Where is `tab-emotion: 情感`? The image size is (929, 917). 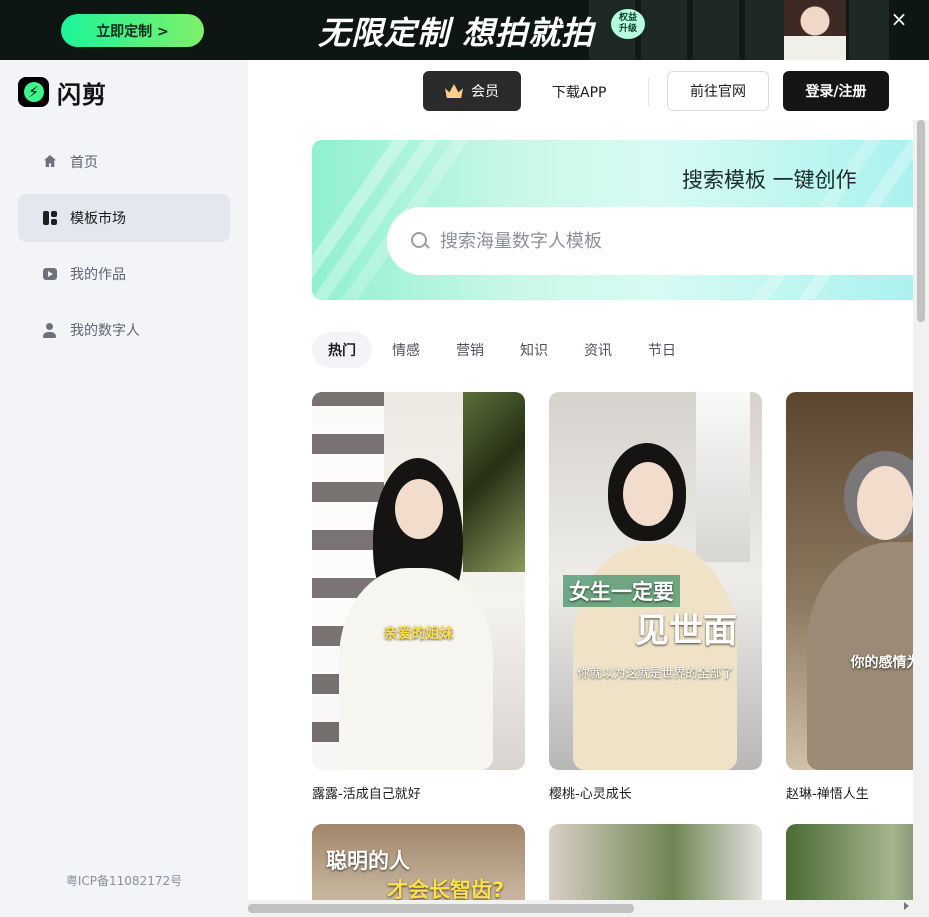
tab-emotion: 情感 is located at coordinates (406, 350).